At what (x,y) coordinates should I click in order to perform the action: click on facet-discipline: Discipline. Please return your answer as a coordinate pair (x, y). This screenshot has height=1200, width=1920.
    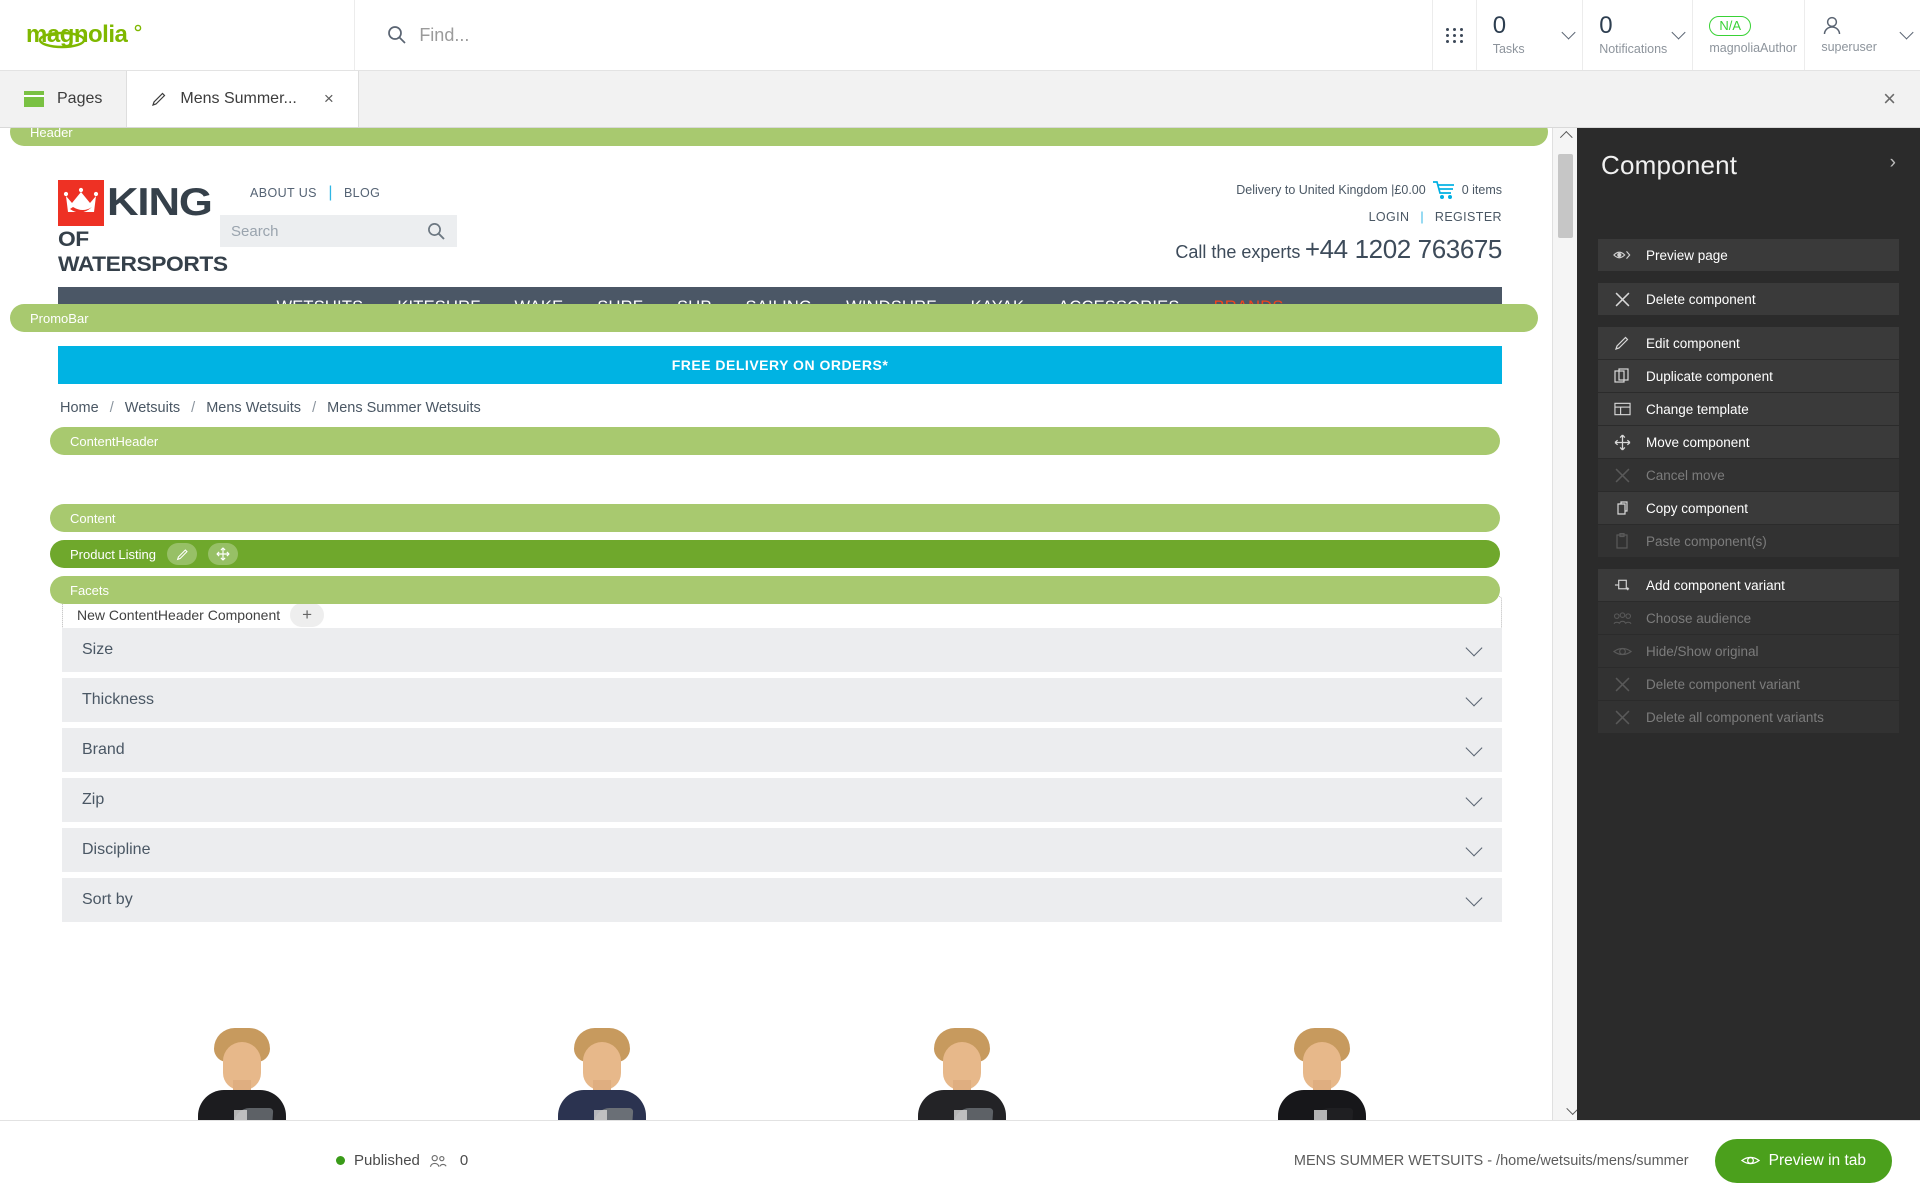
    Looking at the image, I should click on (782, 850).